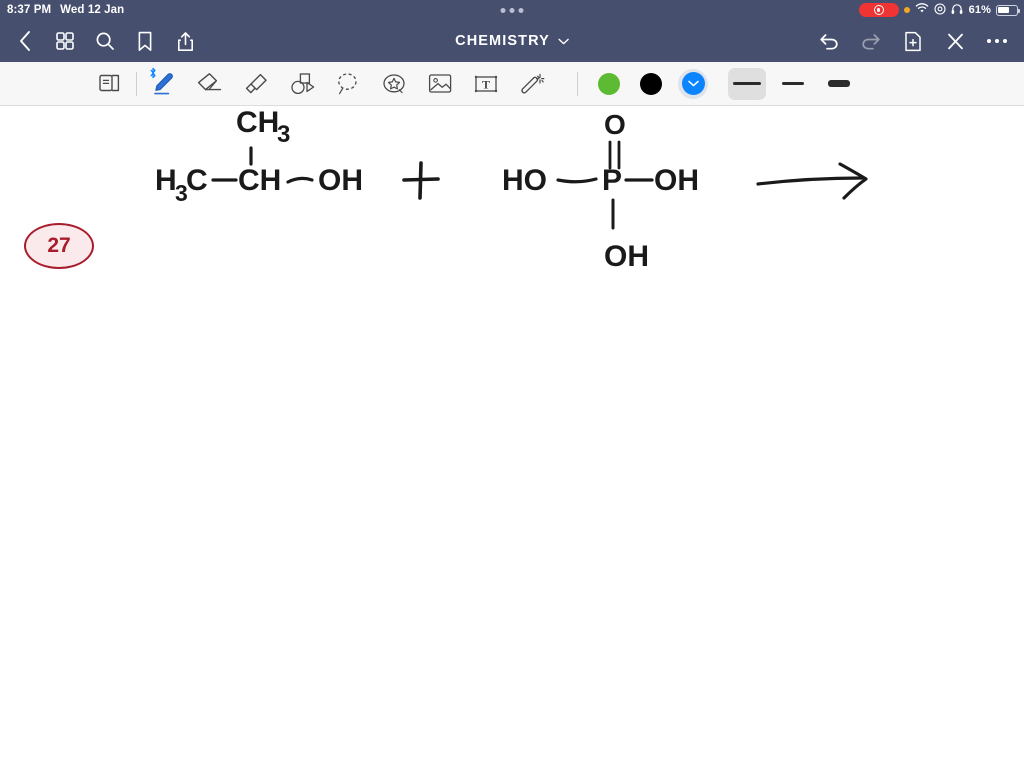 The width and height of the screenshot is (1024, 768). I want to click on bond-ho-p, so click(577, 180).